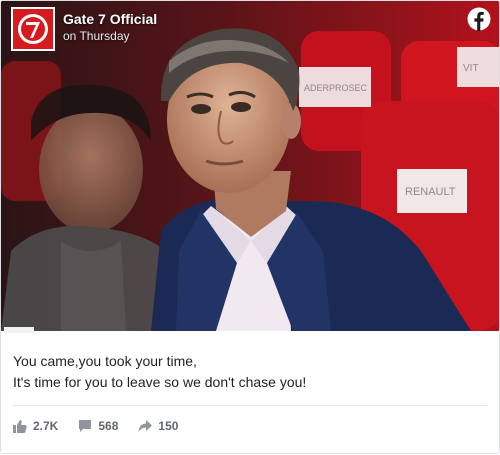 The width and height of the screenshot is (500, 455). Describe the element at coordinates (250, 405) in the screenshot. I see `divider` at that location.